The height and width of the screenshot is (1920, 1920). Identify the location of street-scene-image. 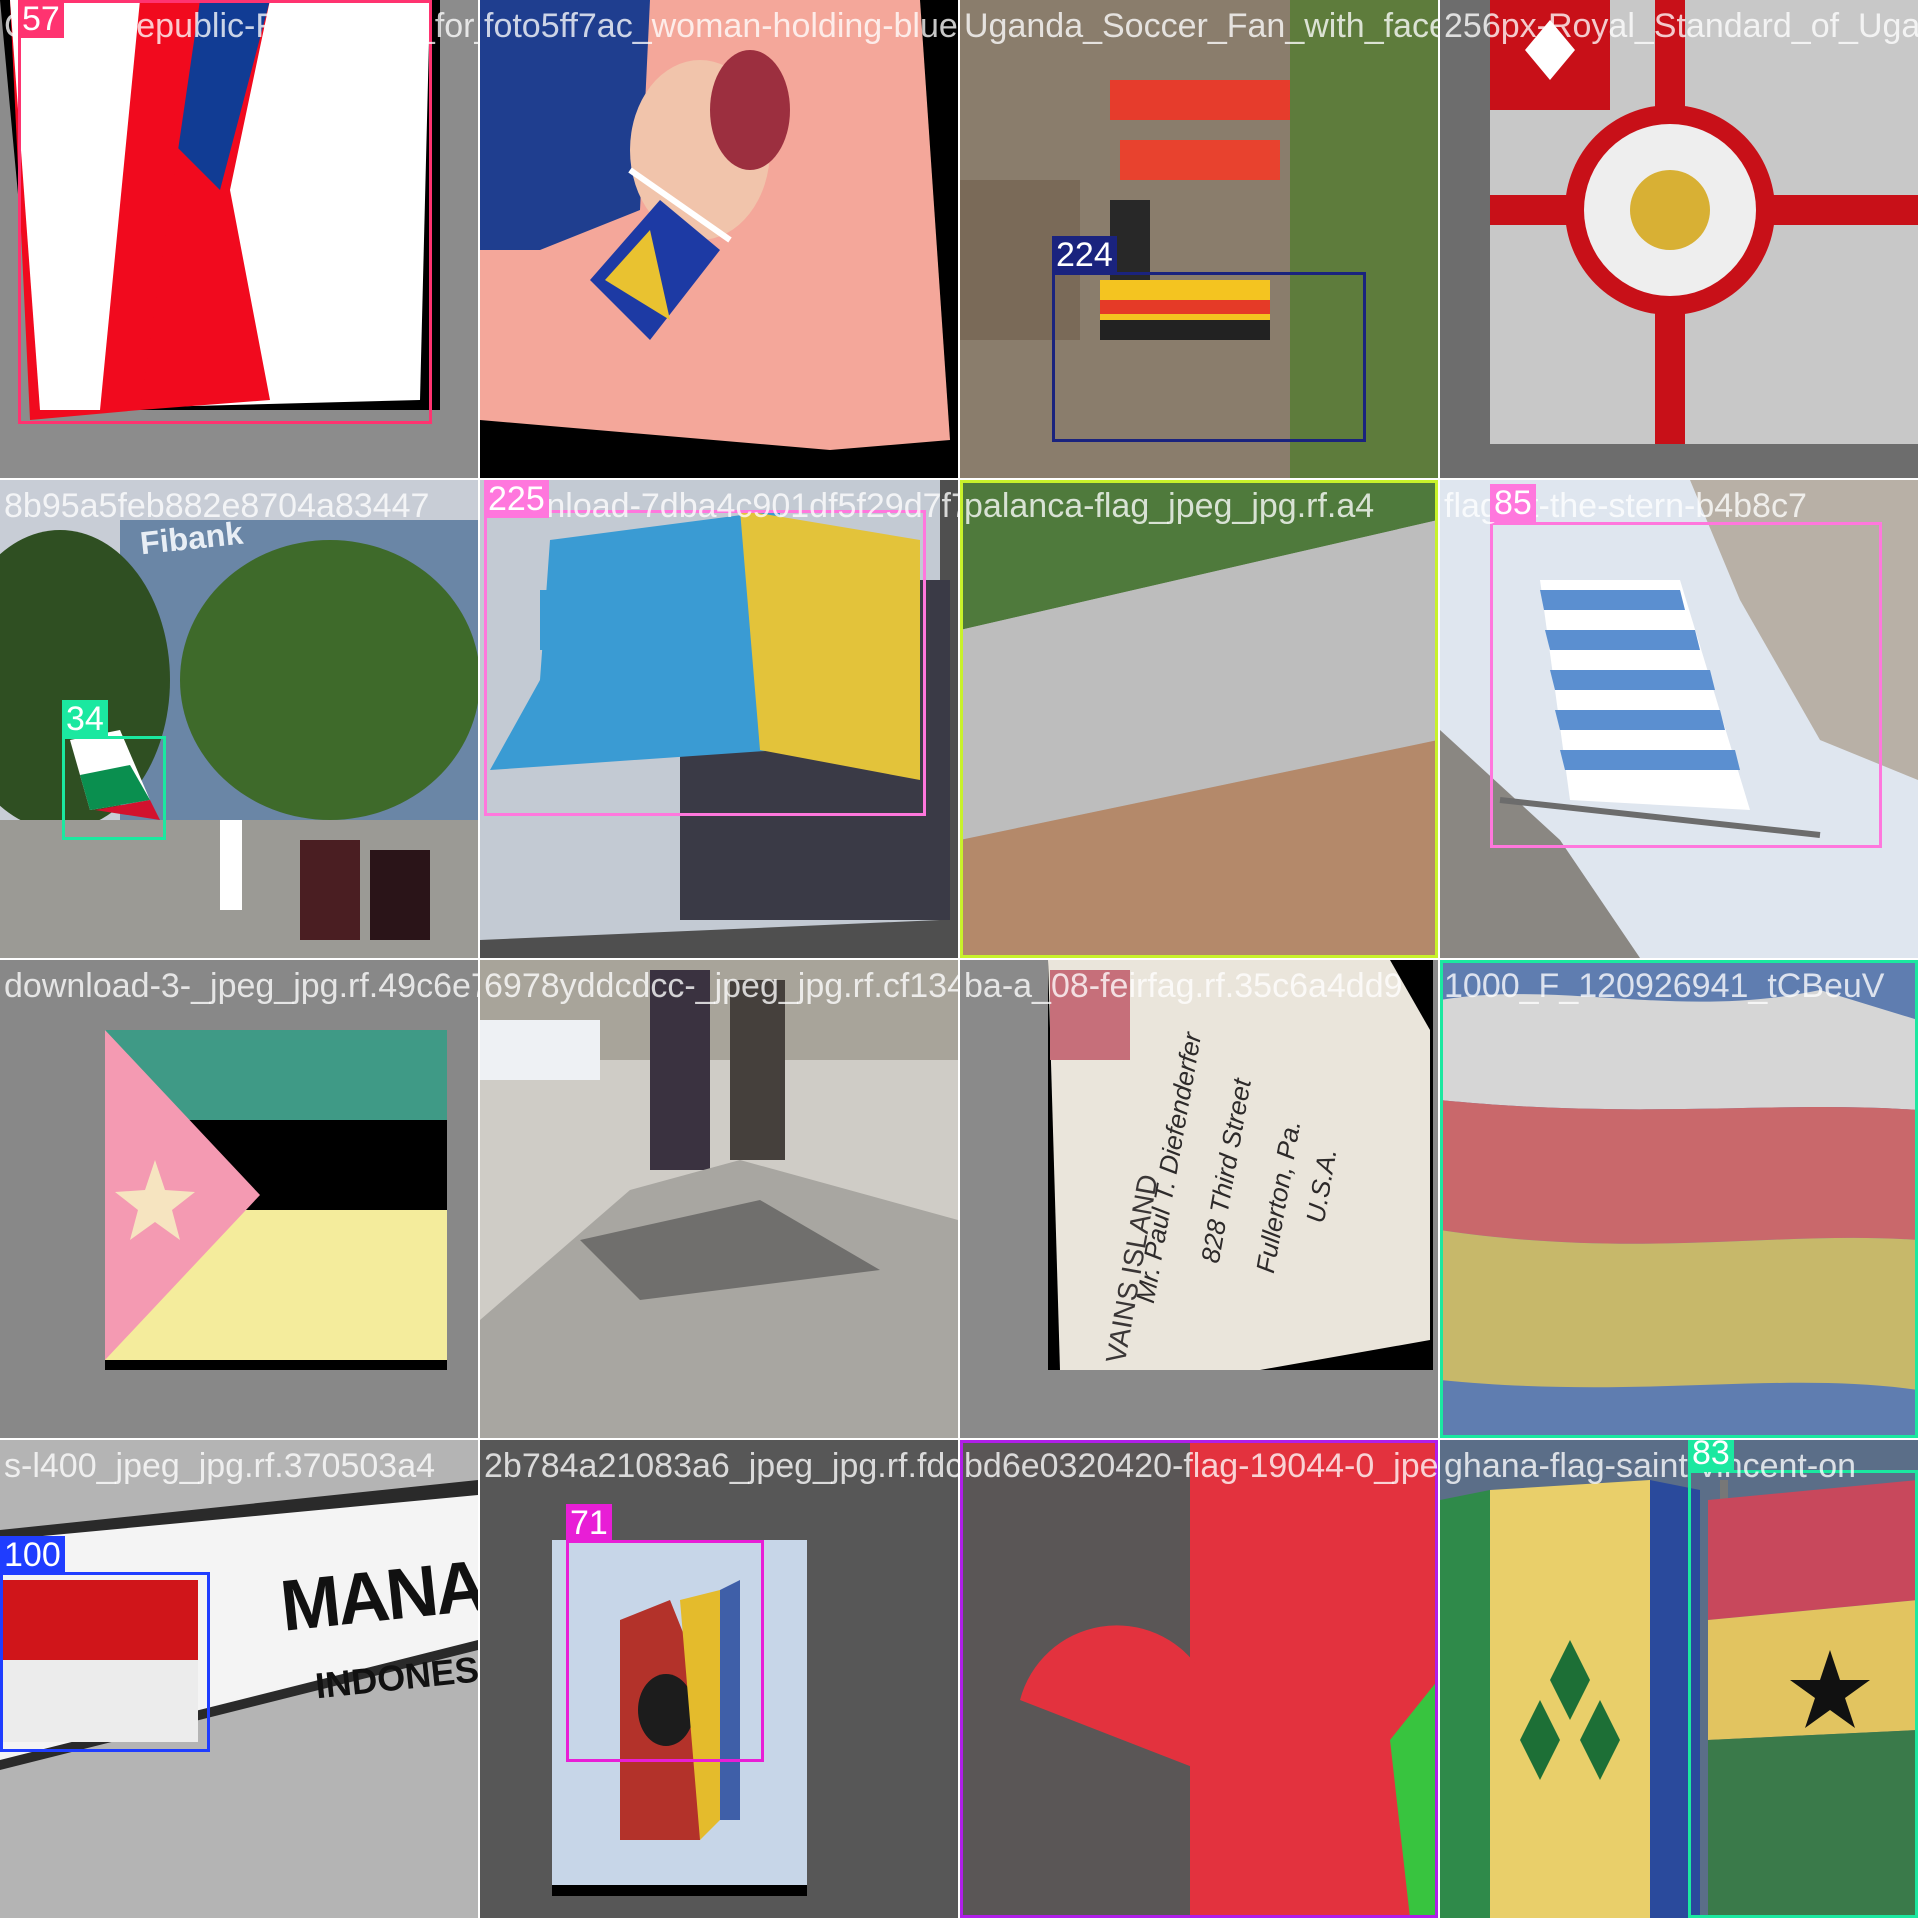
(719, 1199).